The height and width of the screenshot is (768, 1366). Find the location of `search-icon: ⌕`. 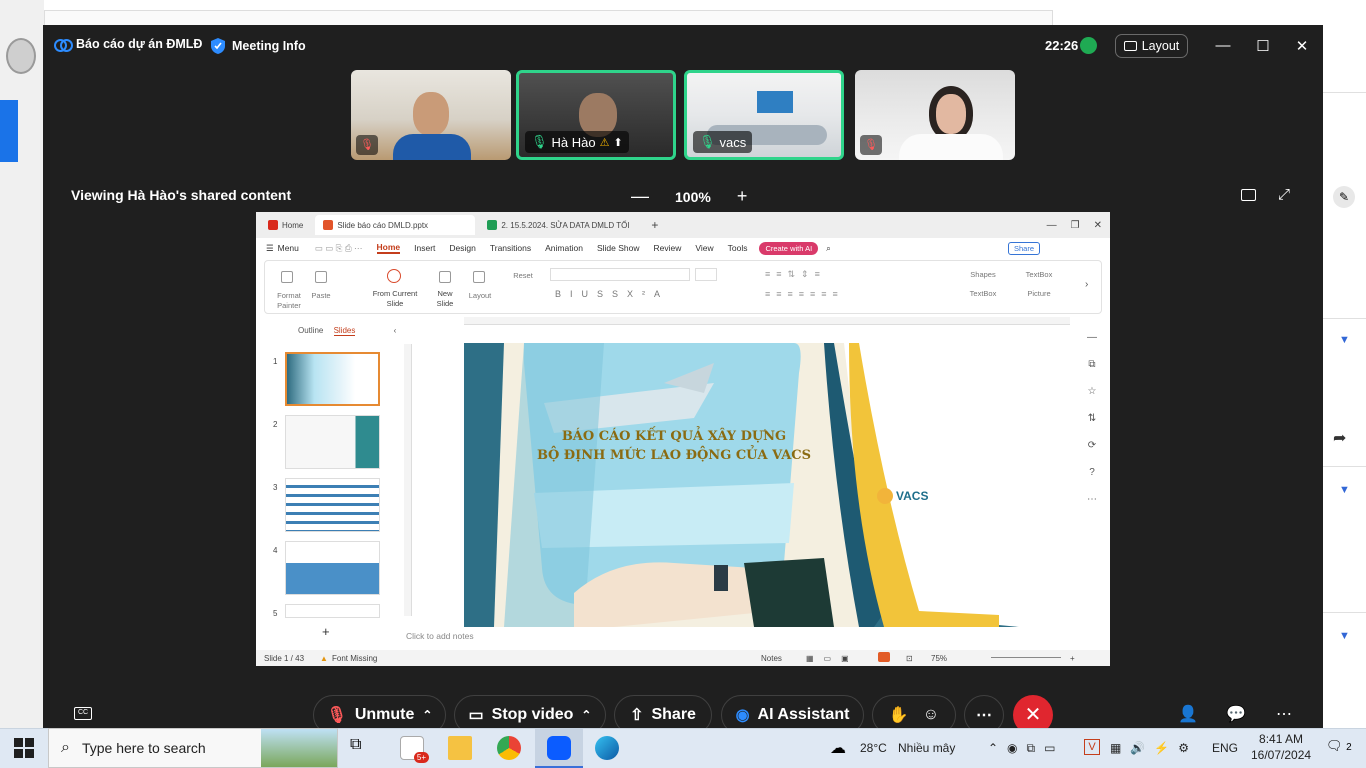

search-icon: ⌕ is located at coordinates (828, 248).